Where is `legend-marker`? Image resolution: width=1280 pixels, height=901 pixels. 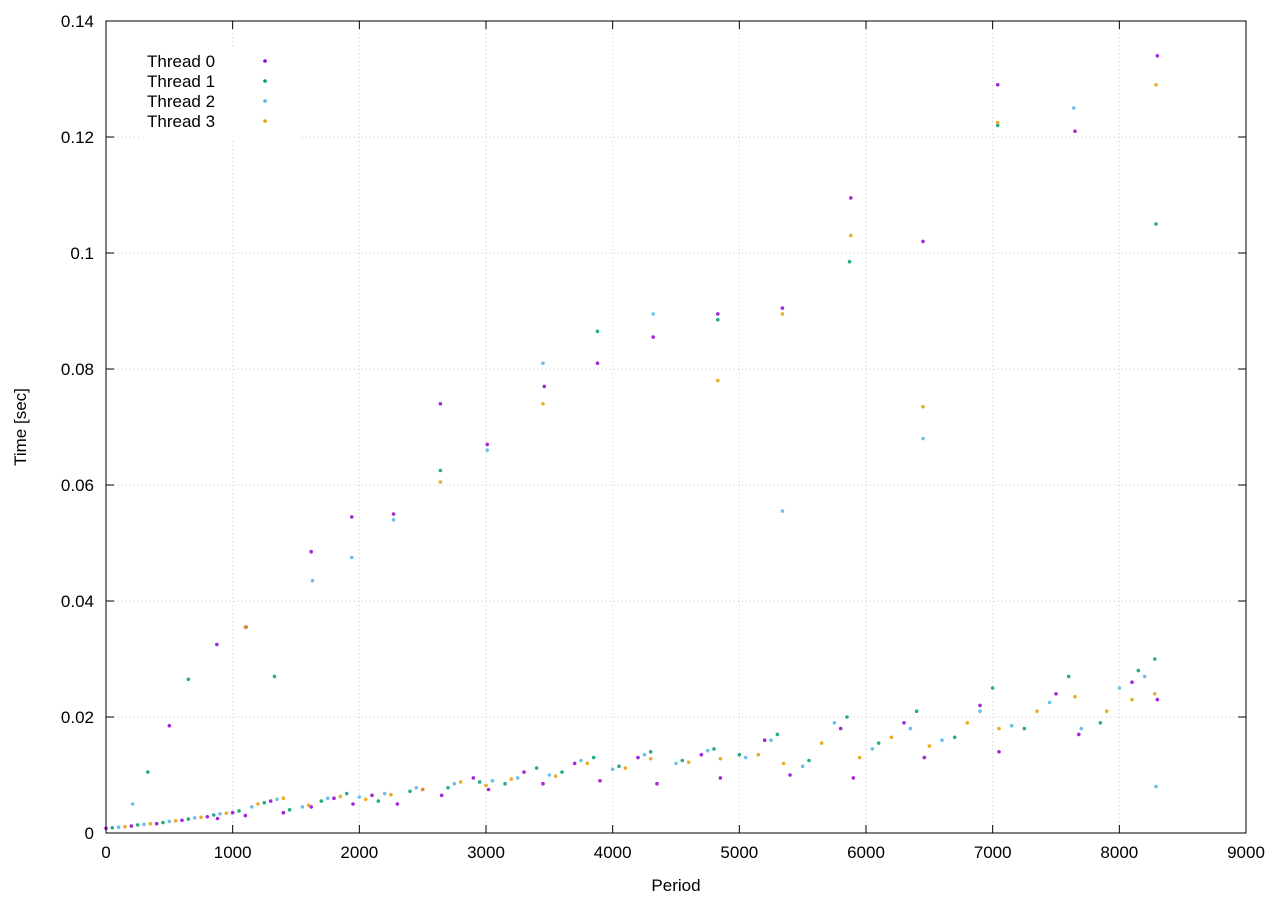 legend-marker is located at coordinates (265, 61).